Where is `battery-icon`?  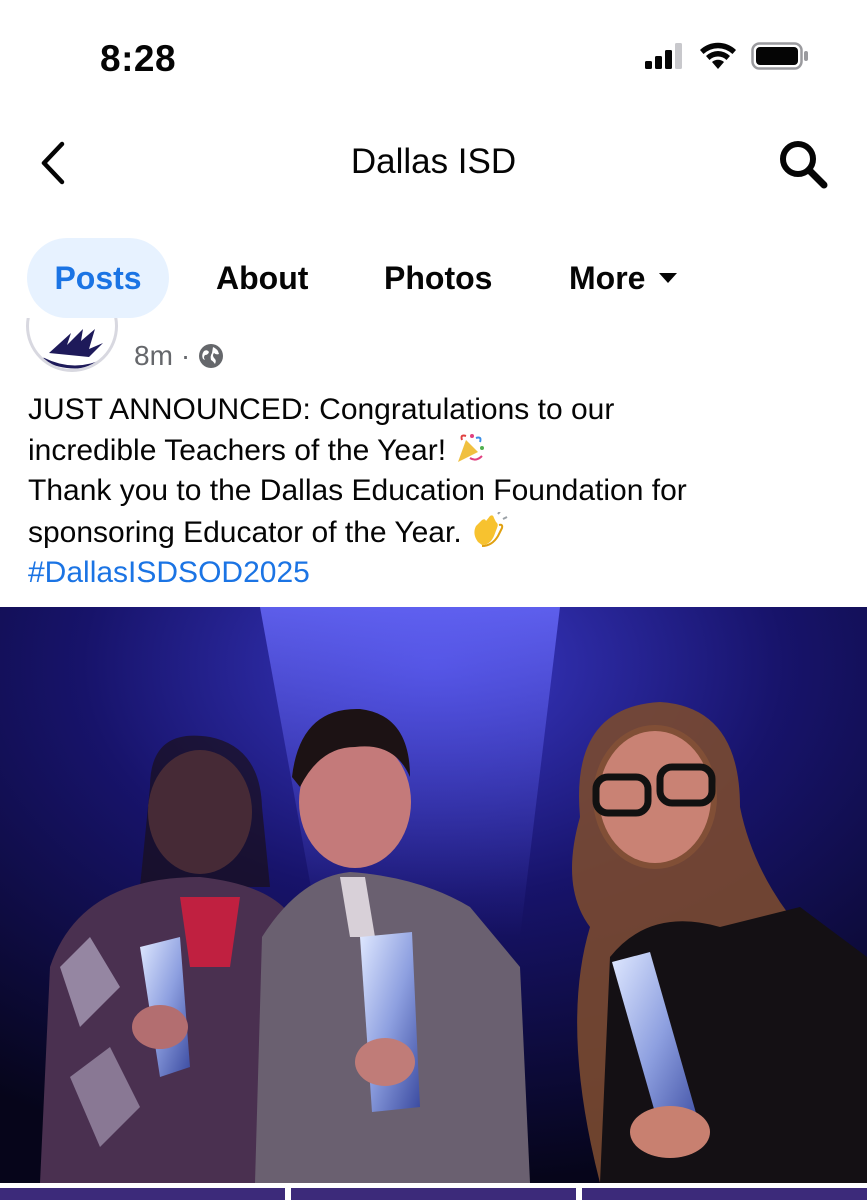 battery-icon is located at coordinates (779, 56).